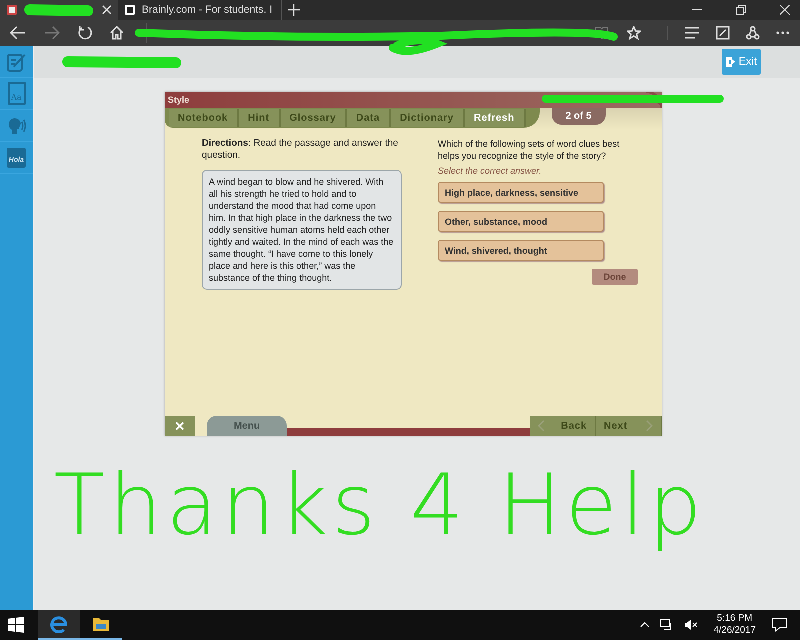  What do you see at coordinates (495, 118) in the screenshot?
I see `tool-tab: Refresh` at bounding box center [495, 118].